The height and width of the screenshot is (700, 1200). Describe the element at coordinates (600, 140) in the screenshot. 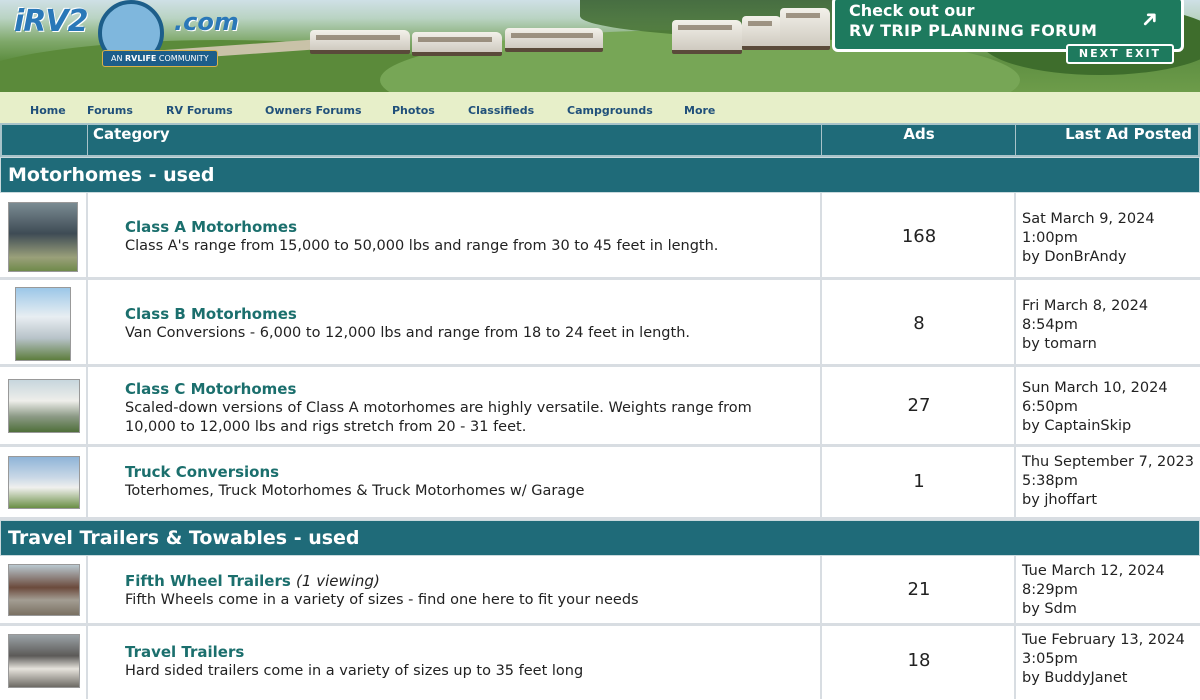

I see `table-header: Category Ads Last Ad Posted` at that location.